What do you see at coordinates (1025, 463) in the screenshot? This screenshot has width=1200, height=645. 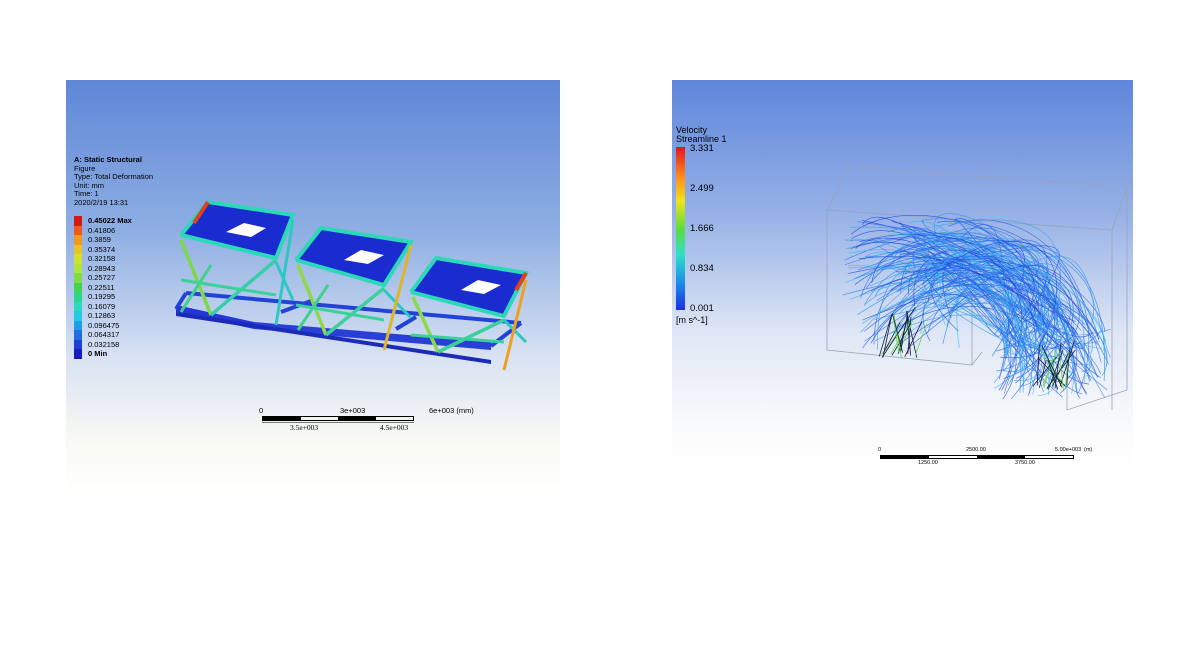 I see `scale-label: 3750.00` at bounding box center [1025, 463].